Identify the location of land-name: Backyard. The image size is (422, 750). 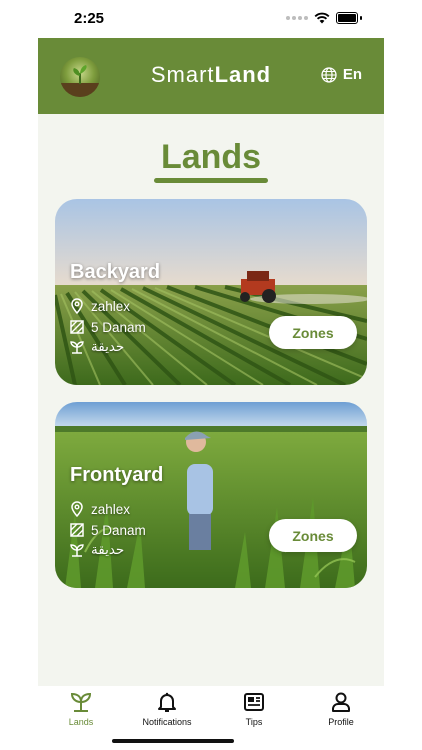
(115, 272).